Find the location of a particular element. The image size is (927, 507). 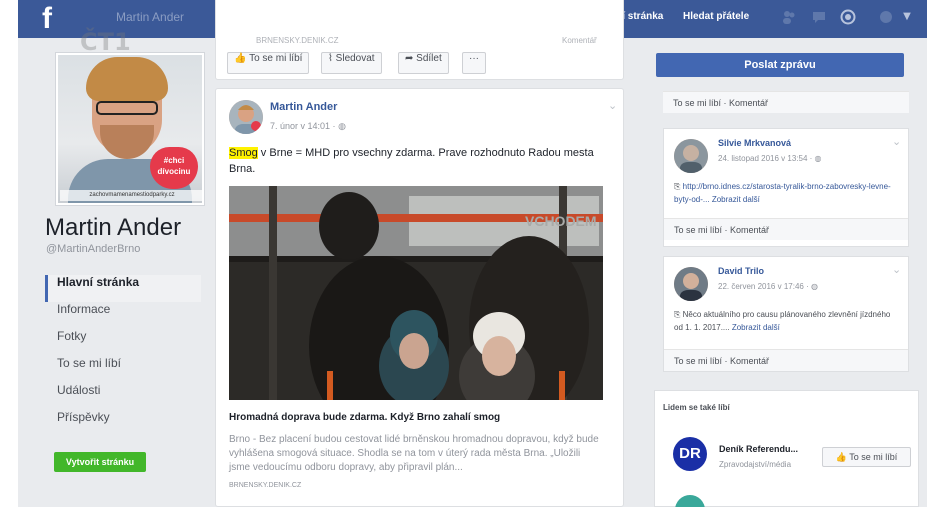

rss-icon: ⌇ is located at coordinates (330, 58).